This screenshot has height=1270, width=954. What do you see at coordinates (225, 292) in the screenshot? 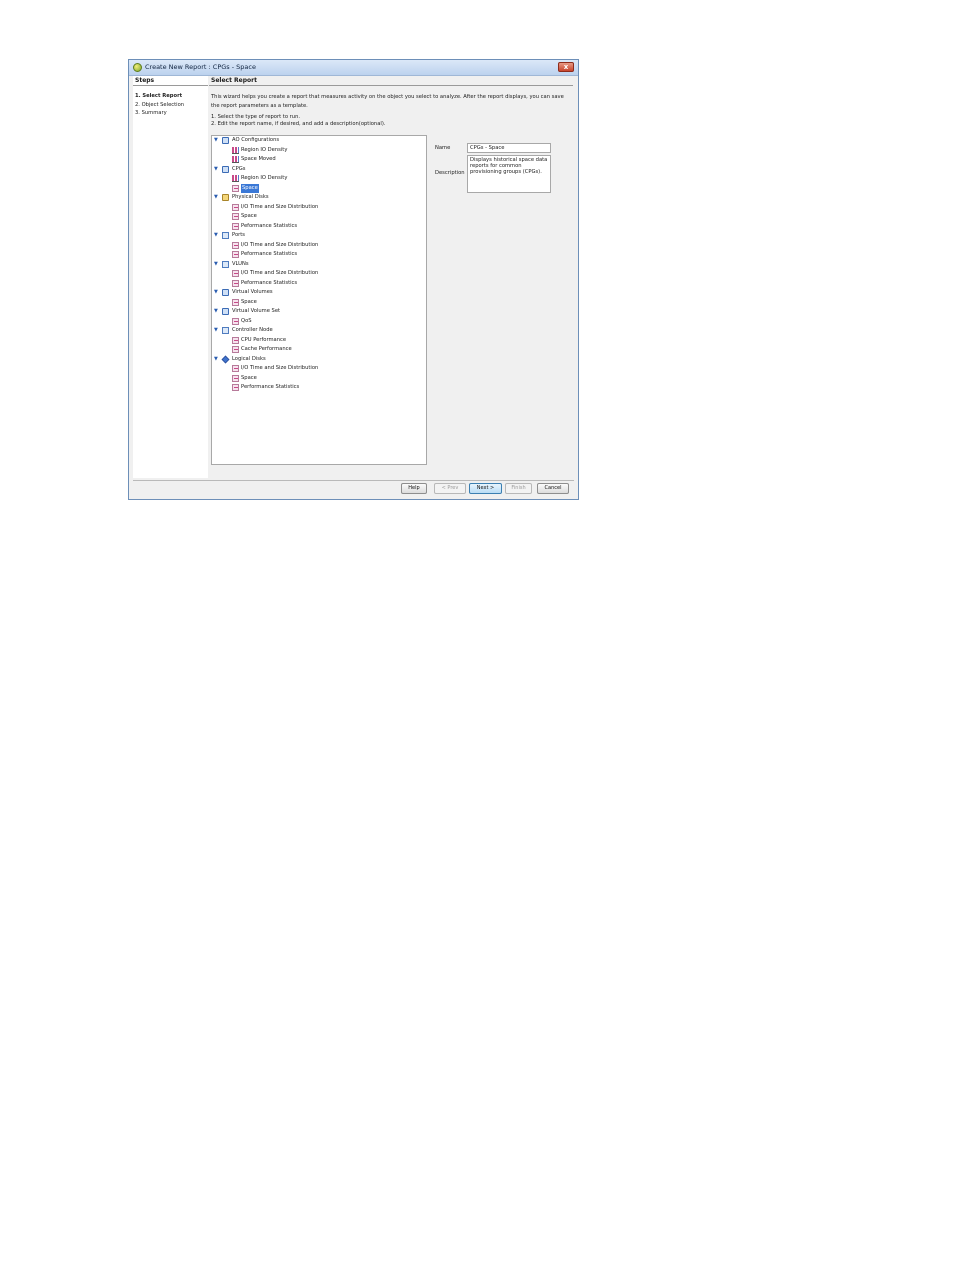
I see `volume-icon` at bounding box center [225, 292].